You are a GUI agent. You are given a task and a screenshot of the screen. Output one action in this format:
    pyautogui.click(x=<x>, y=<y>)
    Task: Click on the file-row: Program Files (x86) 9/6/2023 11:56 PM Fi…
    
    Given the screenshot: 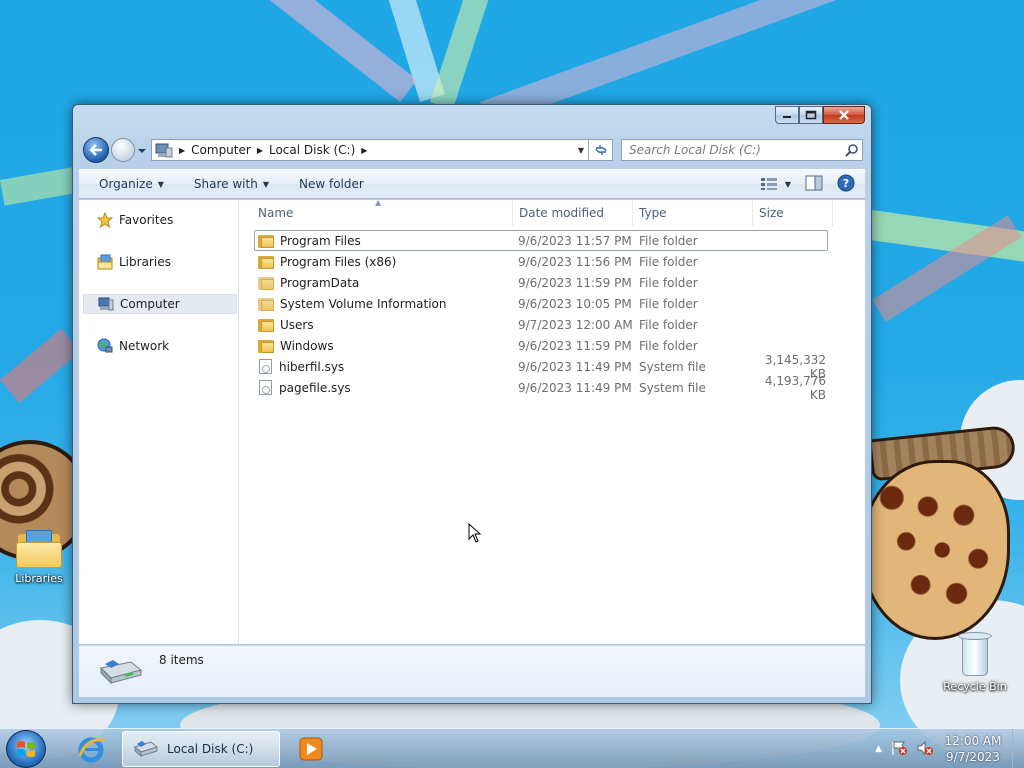 What is the action you would take?
    pyautogui.click(x=541, y=261)
    